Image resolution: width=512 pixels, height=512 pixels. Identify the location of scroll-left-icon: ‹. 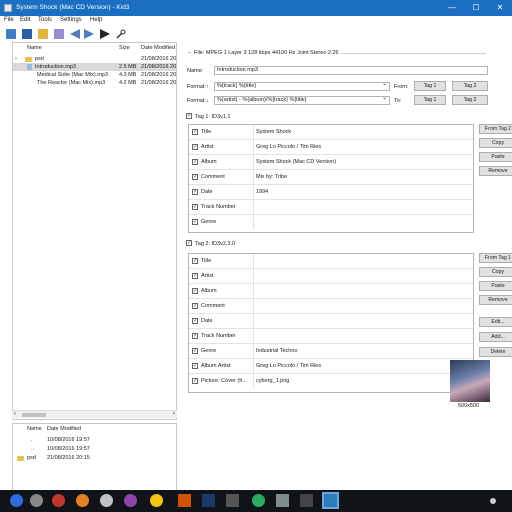
(15, 414).